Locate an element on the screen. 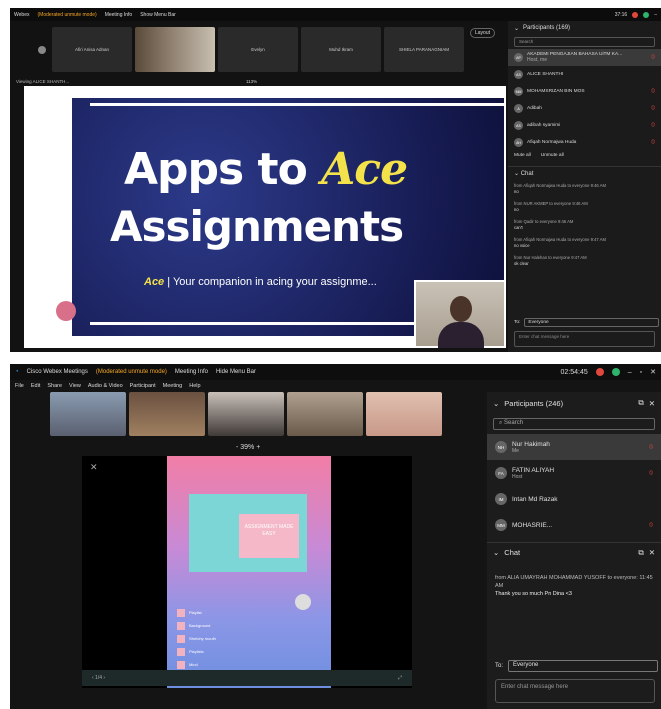 The height and width of the screenshot is (709, 661). webex-logo-icon: ◔ is located at coordinates (17, 372).